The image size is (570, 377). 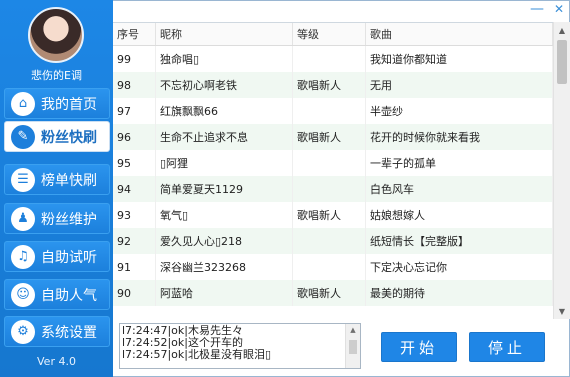 What do you see at coordinates (134, 137) in the screenshot?
I see `cell-no: 96` at bounding box center [134, 137].